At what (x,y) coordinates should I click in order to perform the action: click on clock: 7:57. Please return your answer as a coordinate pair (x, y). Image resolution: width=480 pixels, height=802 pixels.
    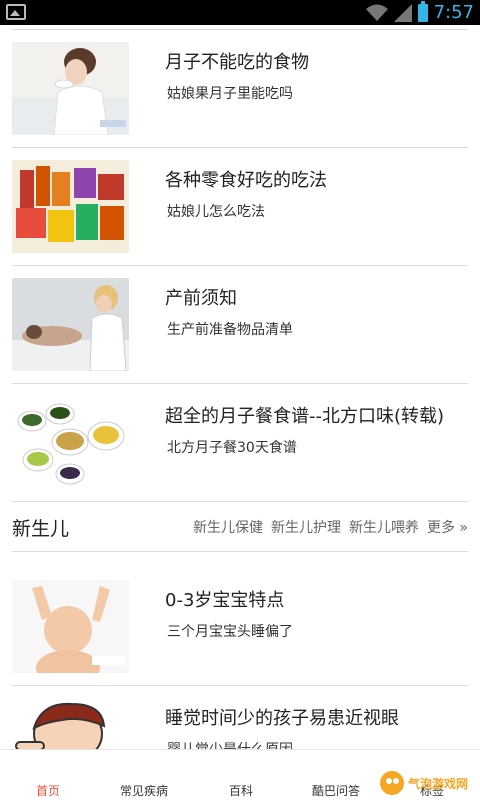
    Looking at the image, I should click on (453, 12).